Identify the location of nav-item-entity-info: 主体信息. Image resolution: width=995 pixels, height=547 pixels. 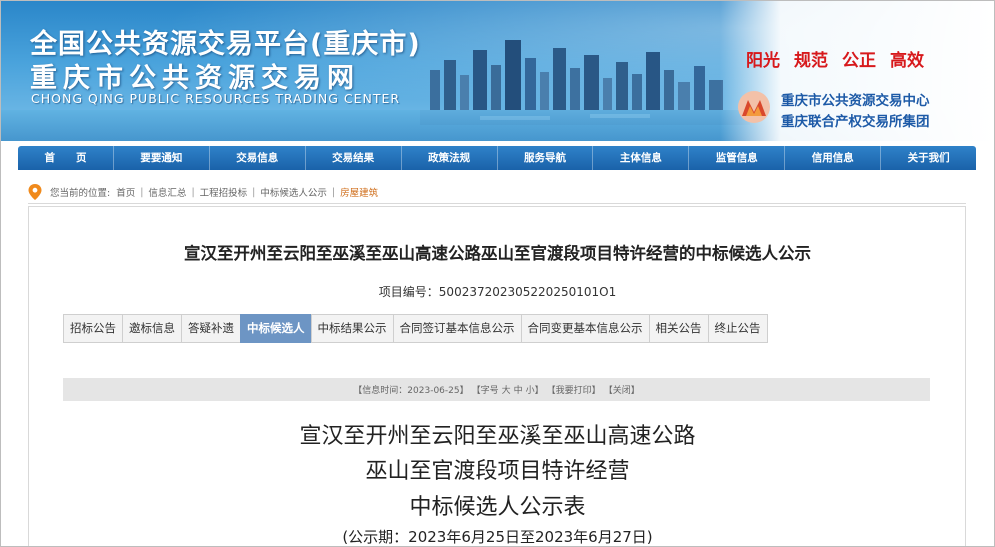
(641, 158).